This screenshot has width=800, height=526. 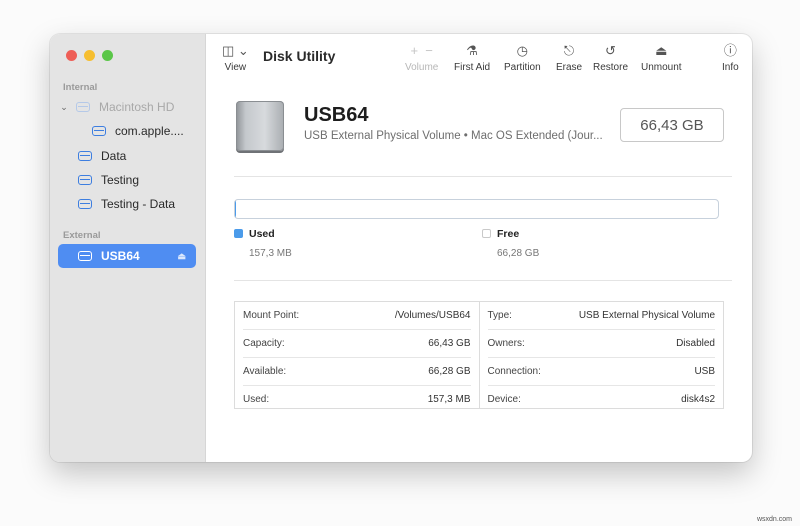 What do you see at coordinates (263, 243) in the screenshot?
I see `legend-used: Used 157,3 MB` at bounding box center [263, 243].